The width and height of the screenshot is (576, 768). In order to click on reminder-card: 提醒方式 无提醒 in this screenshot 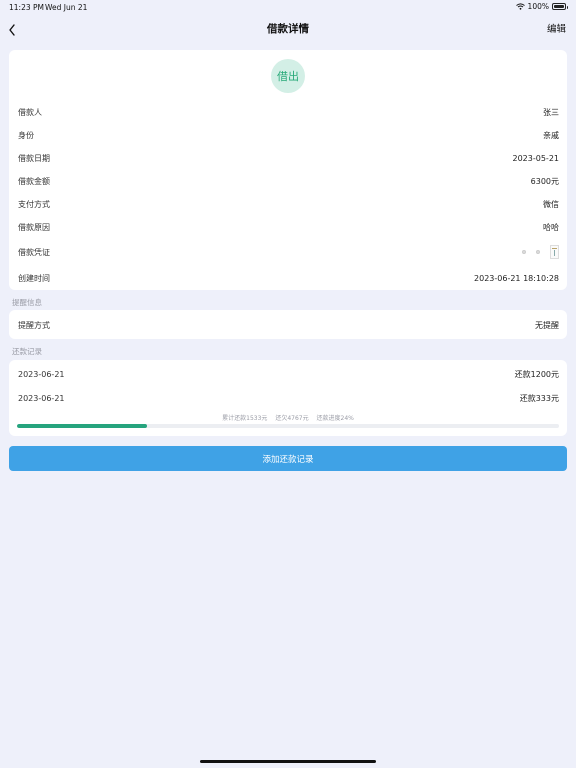, I will do `click(288, 324)`.